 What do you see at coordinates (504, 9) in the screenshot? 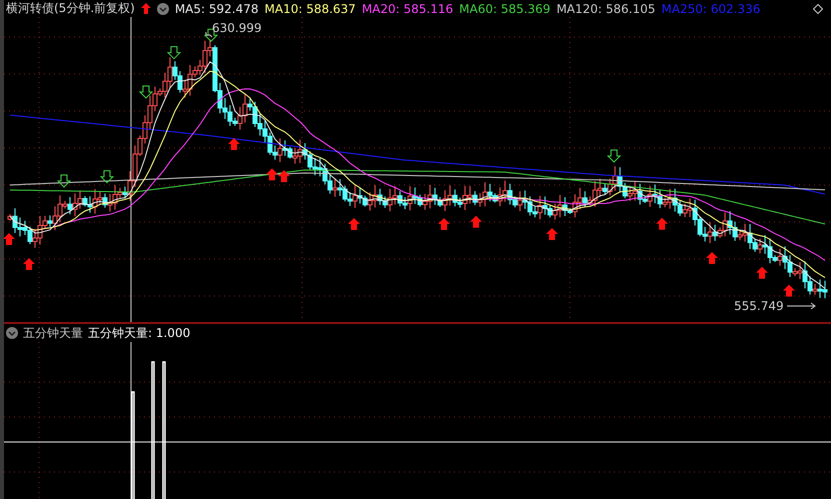
I see `ma-legend-label: MA60: 585.369` at bounding box center [504, 9].